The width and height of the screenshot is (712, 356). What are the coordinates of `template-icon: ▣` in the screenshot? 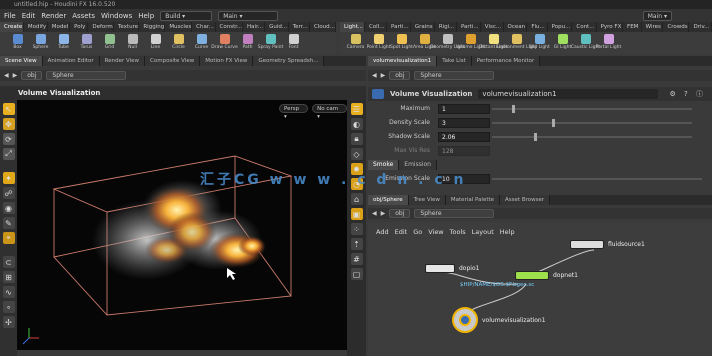 It's located at (356, 214).